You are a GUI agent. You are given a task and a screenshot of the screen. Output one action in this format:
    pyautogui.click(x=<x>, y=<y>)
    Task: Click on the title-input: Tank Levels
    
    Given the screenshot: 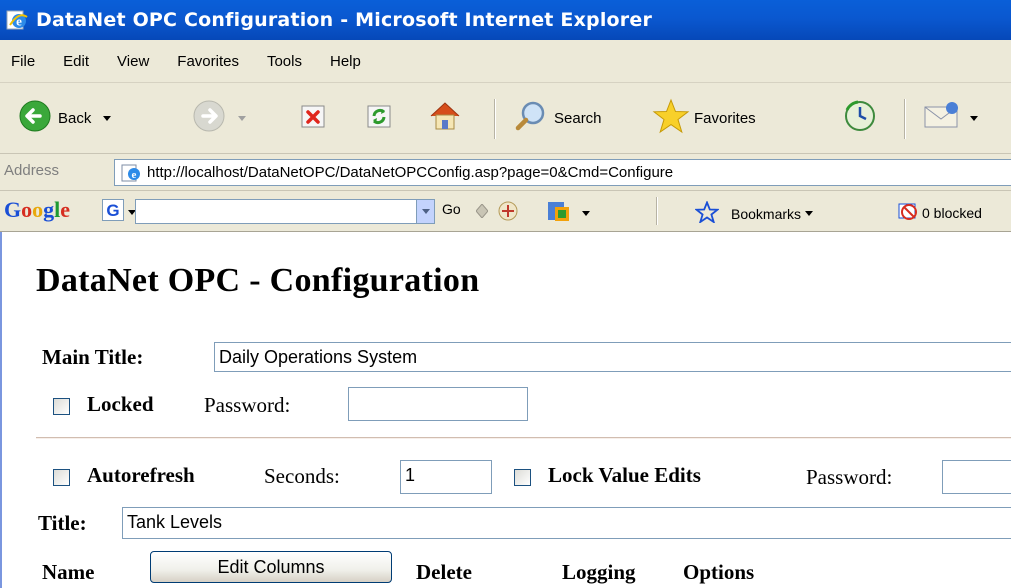 What is the action you would take?
    pyautogui.click(x=566, y=523)
    